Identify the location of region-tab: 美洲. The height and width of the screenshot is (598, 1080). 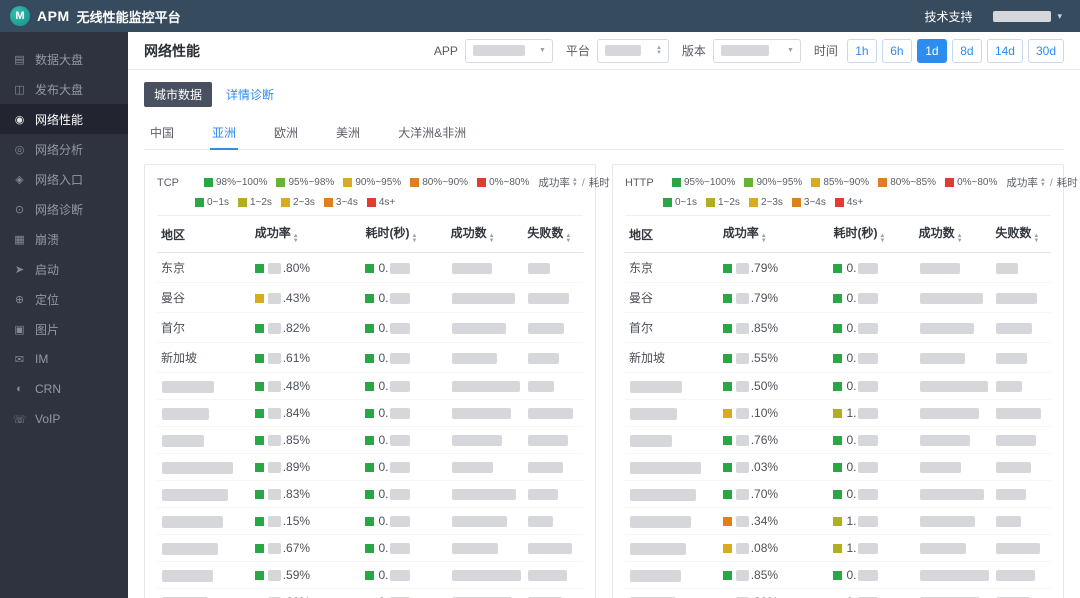
(348, 133).